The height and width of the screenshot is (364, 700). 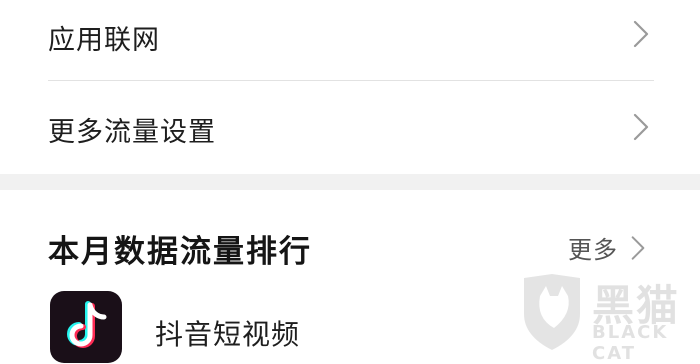 What do you see at coordinates (630, 343) in the screenshot?
I see `watermark-text-en: BLACK CAT` at bounding box center [630, 343].